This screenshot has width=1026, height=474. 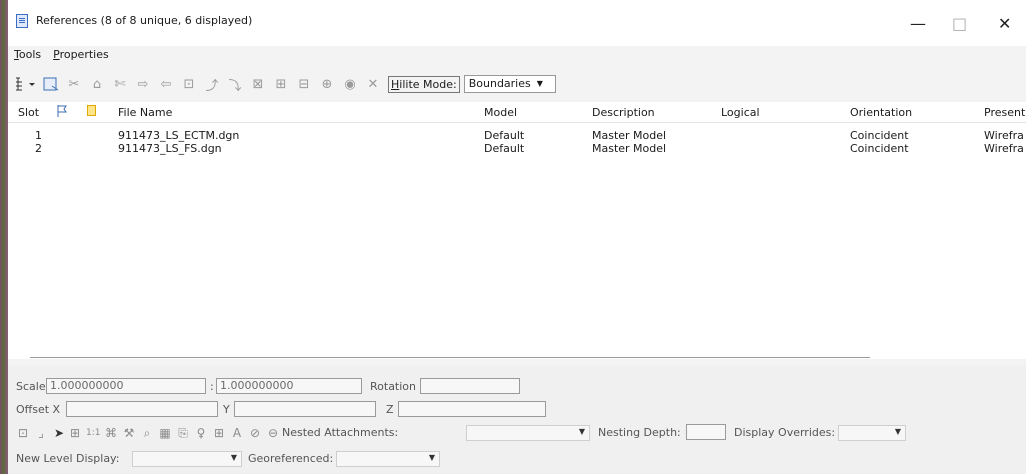 What do you see at coordinates (918, 23) in the screenshot?
I see `minimize-button: —` at bounding box center [918, 23].